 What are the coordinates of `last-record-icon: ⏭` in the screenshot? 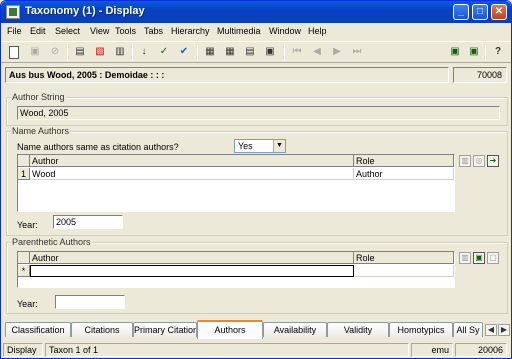 It's located at (357, 52).